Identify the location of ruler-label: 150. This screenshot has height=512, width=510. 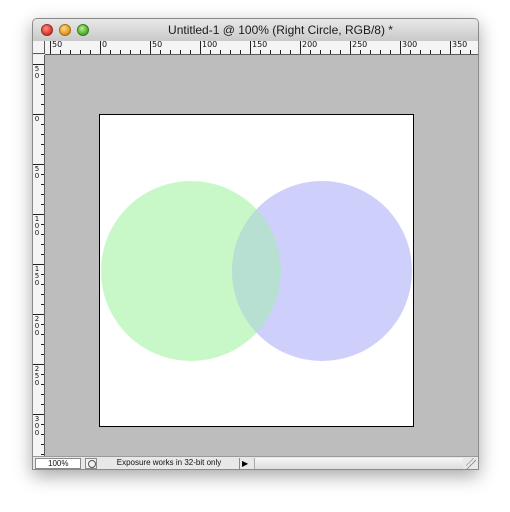
(260, 45).